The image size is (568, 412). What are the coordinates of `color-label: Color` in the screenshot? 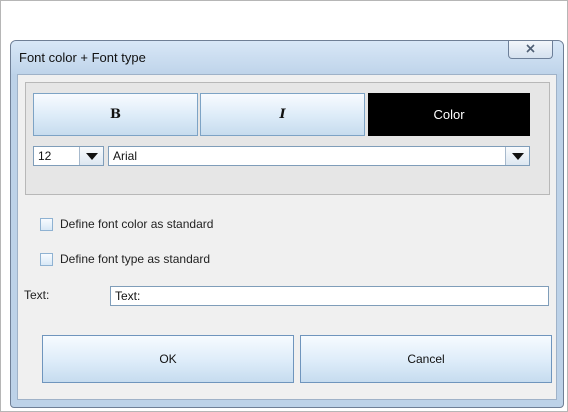 It's located at (449, 114).